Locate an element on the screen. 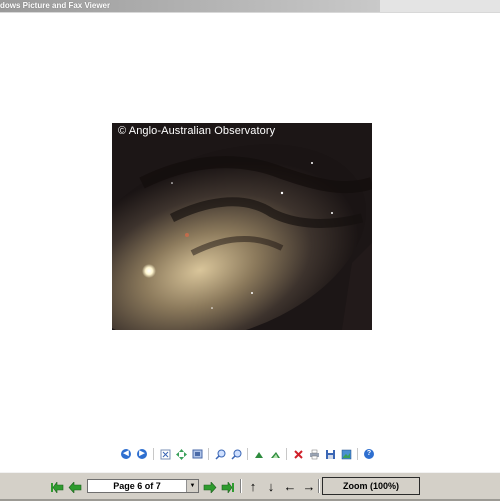 This screenshot has height=501, width=500. slideshow-icon is located at coordinates (197, 453).